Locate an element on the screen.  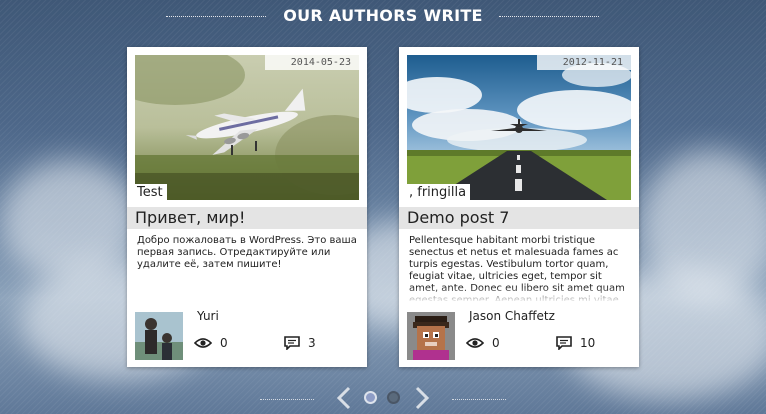
comments-count: 10 is located at coordinates (575, 343).